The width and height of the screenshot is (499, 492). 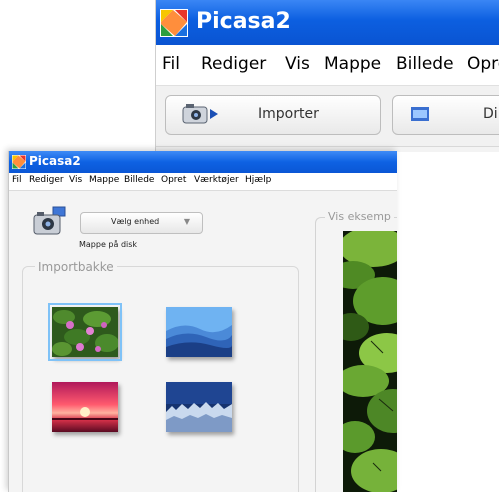 I want to click on sunset-image, so click(x=85, y=407).